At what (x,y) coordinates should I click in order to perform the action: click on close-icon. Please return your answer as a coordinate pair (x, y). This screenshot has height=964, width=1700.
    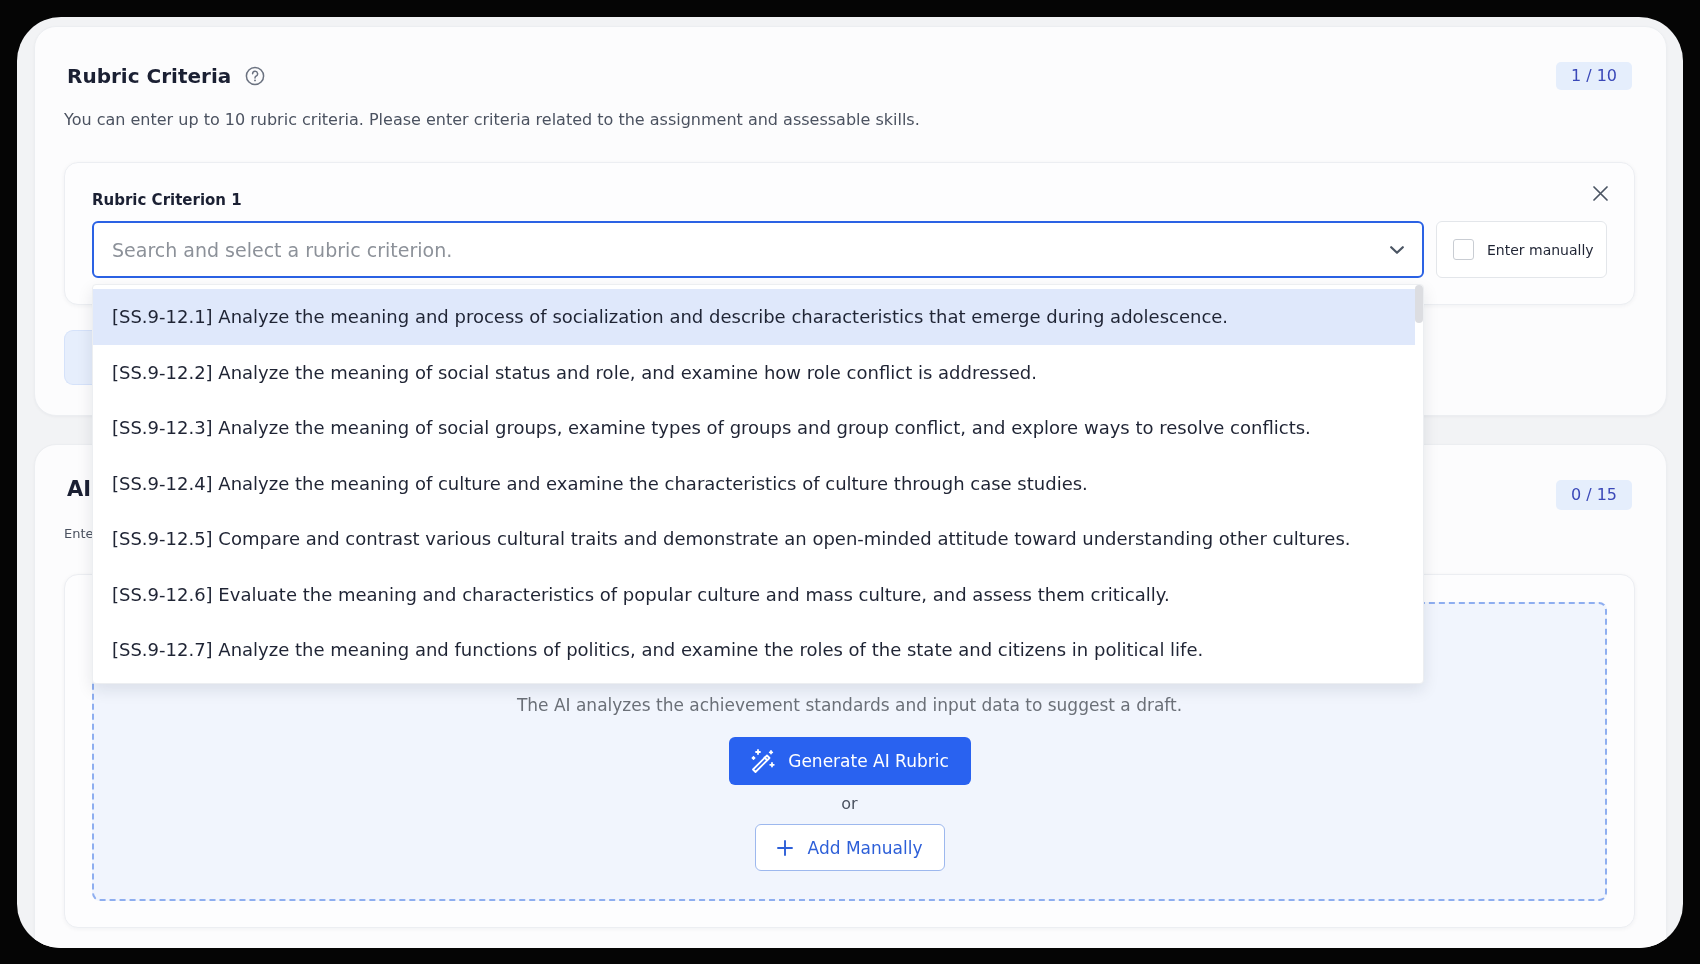
    Looking at the image, I should click on (1600, 193).